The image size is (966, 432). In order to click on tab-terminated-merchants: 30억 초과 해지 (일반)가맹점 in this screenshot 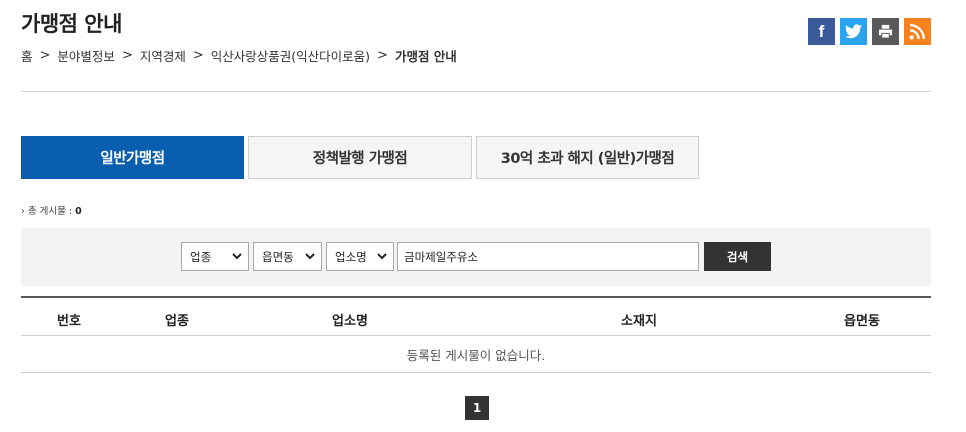, I will do `click(587, 157)`.